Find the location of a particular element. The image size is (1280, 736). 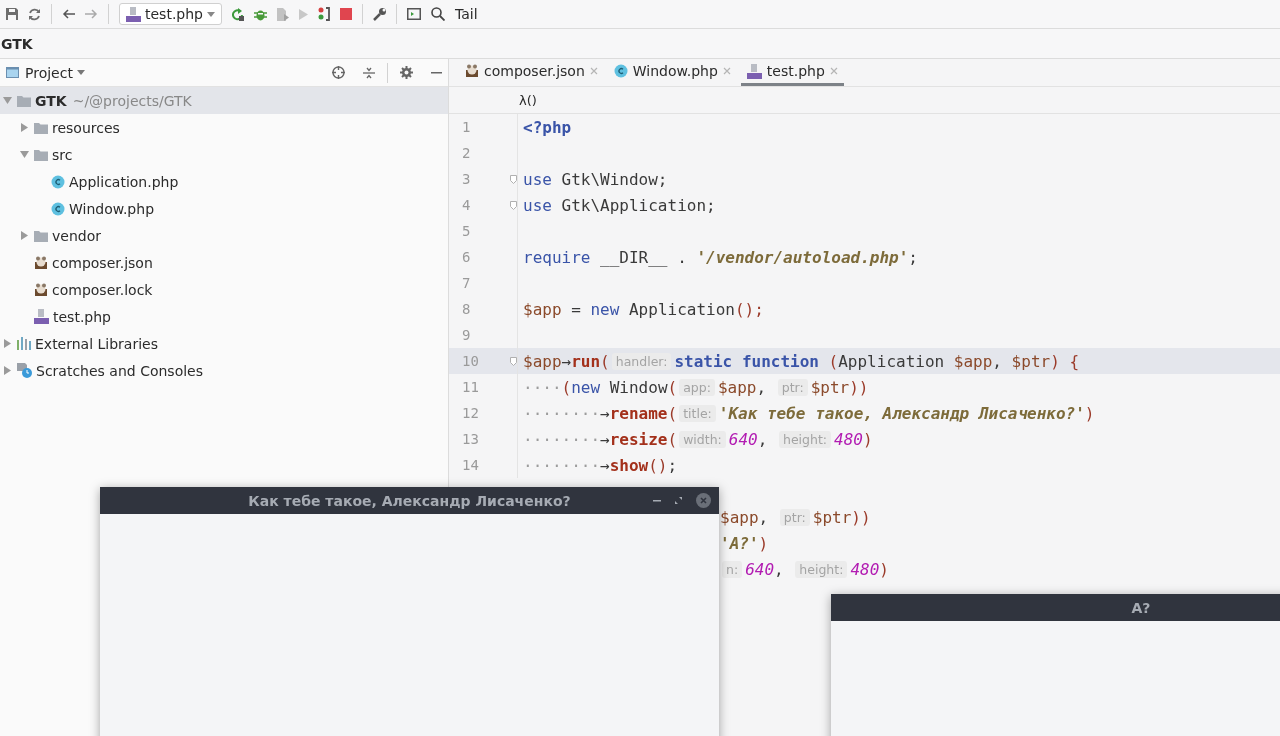

tree-item: resources is located at coordinates (224, 127).